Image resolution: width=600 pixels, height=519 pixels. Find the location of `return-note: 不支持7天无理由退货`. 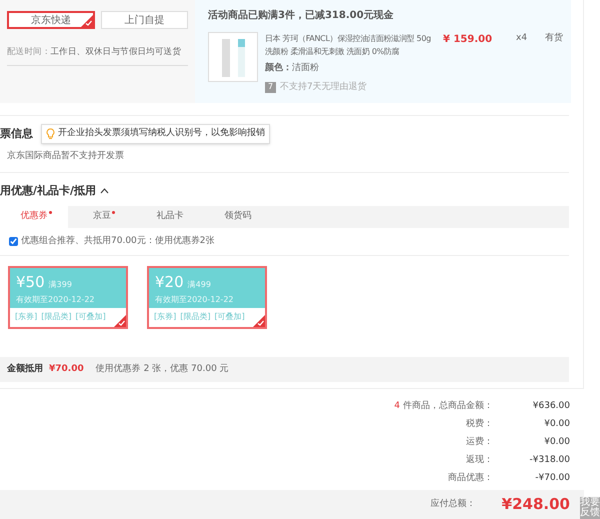

return-note: 不支持7天无理由退货 is located at coordinates (323, 87).